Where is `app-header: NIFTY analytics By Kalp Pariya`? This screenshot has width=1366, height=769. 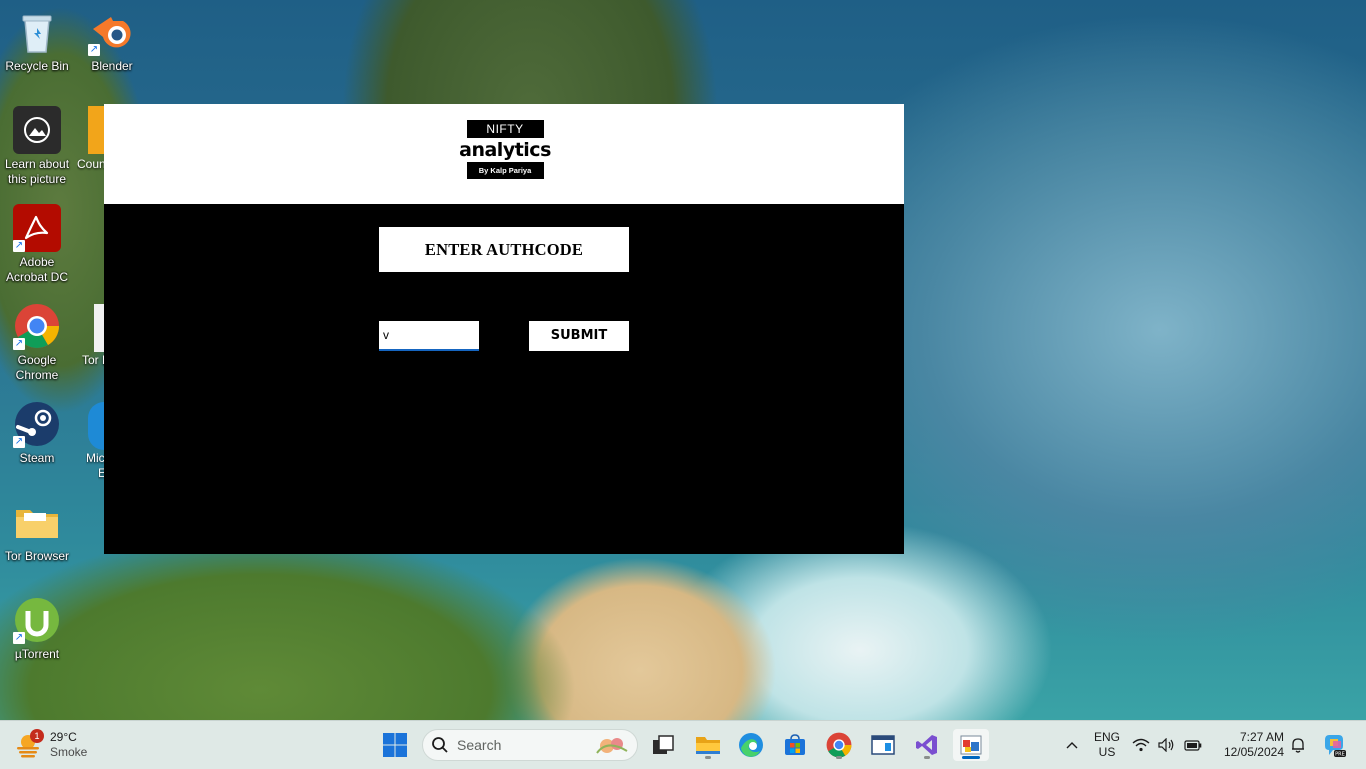 app-header: NIFTY analytics By Kalp Pariya is located at coordinates (504, 154).